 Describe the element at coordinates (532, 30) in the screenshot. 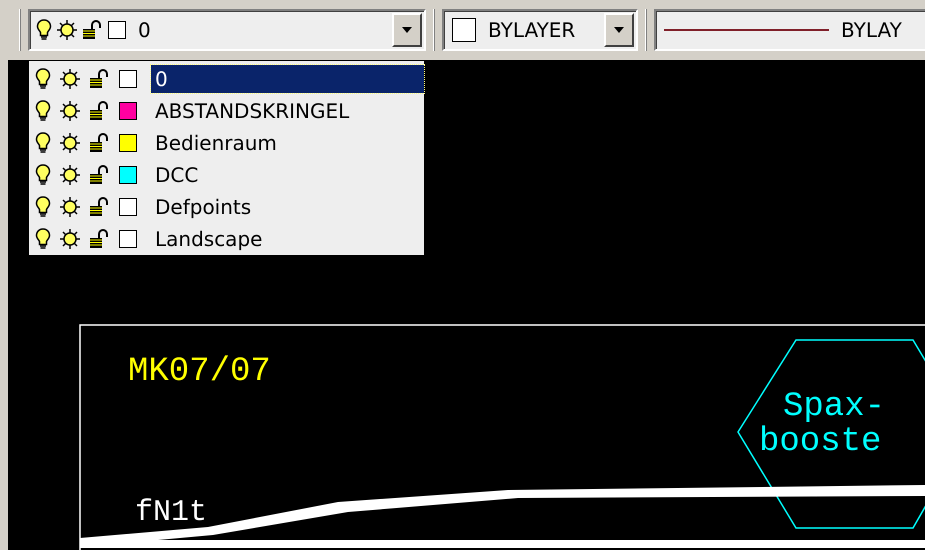

I see `color-name: BYLAYER` at that location.